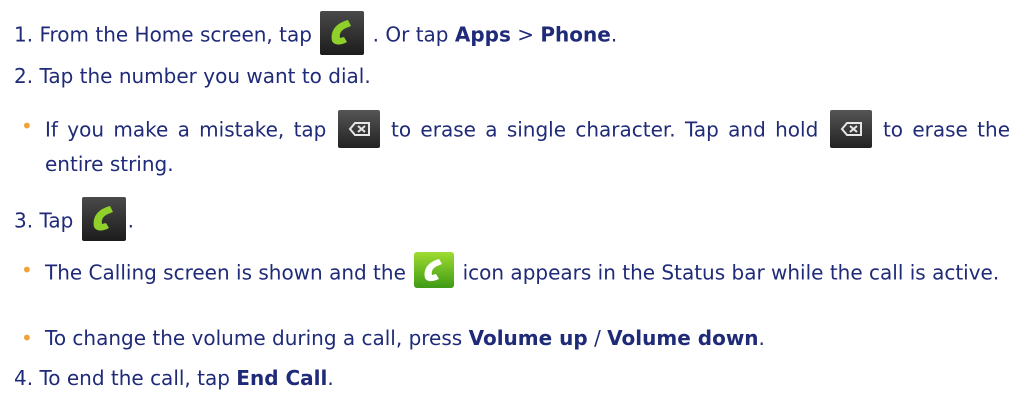 This screenshot has height=398, width=1024. I want to click on step-4: 4. To end the call, tap End Call., so click(174, 378).